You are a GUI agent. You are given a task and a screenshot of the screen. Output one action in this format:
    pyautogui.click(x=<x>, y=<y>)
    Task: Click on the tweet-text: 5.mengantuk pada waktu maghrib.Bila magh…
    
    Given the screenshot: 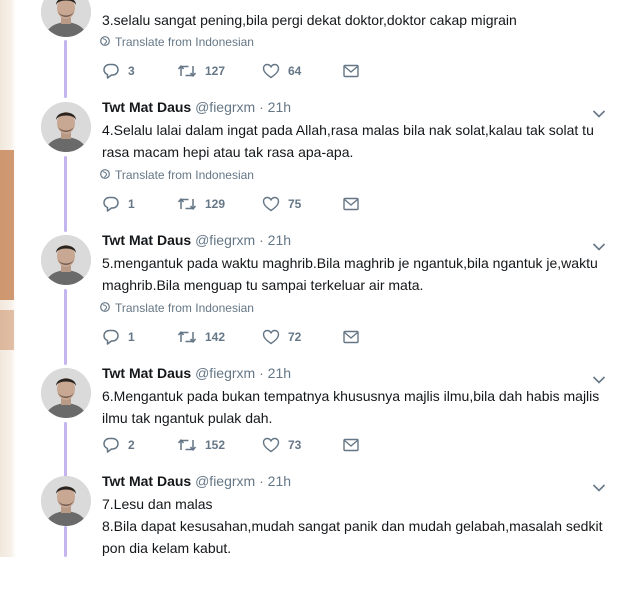 What is the action you would take?
    pyautogui.click(x=359, y=274)
    